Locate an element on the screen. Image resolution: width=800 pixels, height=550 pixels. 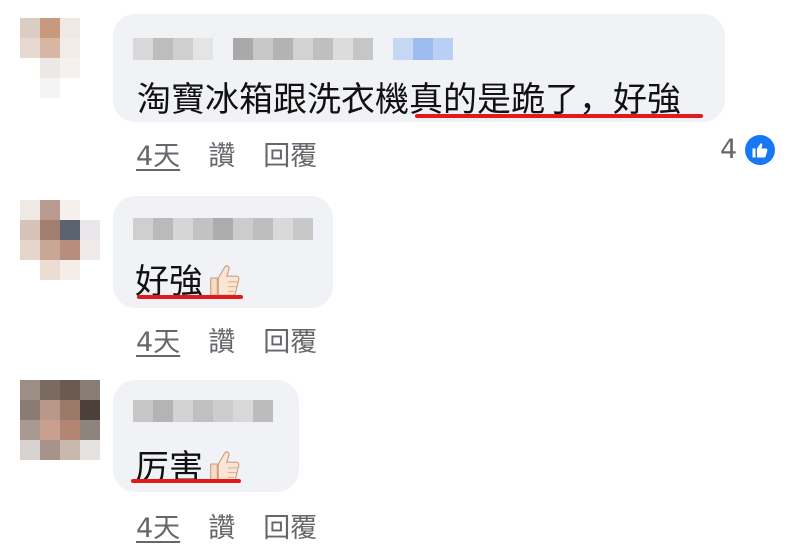
reaction-summary: 4 is located at coordinates (748, 149).